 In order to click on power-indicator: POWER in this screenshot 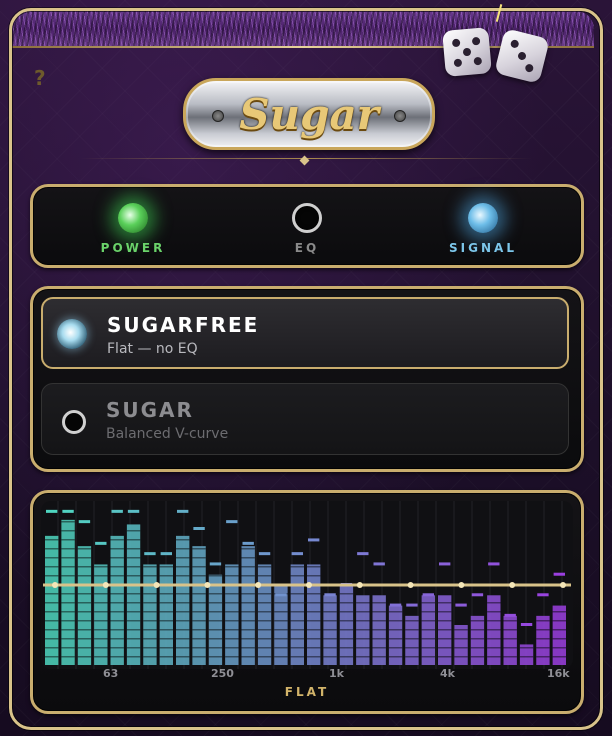, I will do `click(133, 226)`.